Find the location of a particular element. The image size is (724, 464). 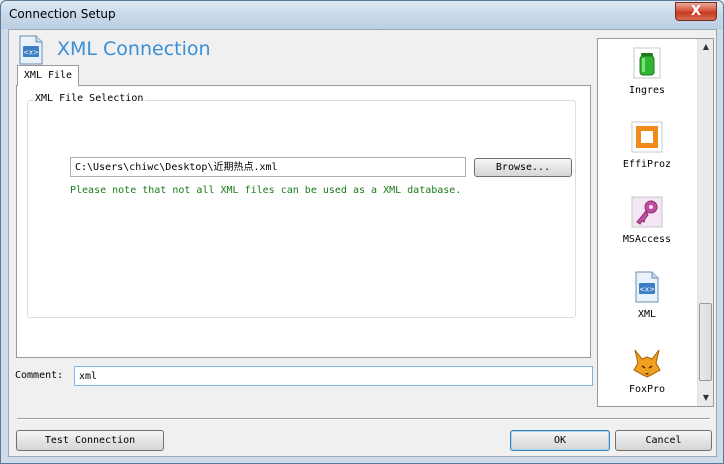

list-item-label: MSAccess is located at coordinates (647, 239).